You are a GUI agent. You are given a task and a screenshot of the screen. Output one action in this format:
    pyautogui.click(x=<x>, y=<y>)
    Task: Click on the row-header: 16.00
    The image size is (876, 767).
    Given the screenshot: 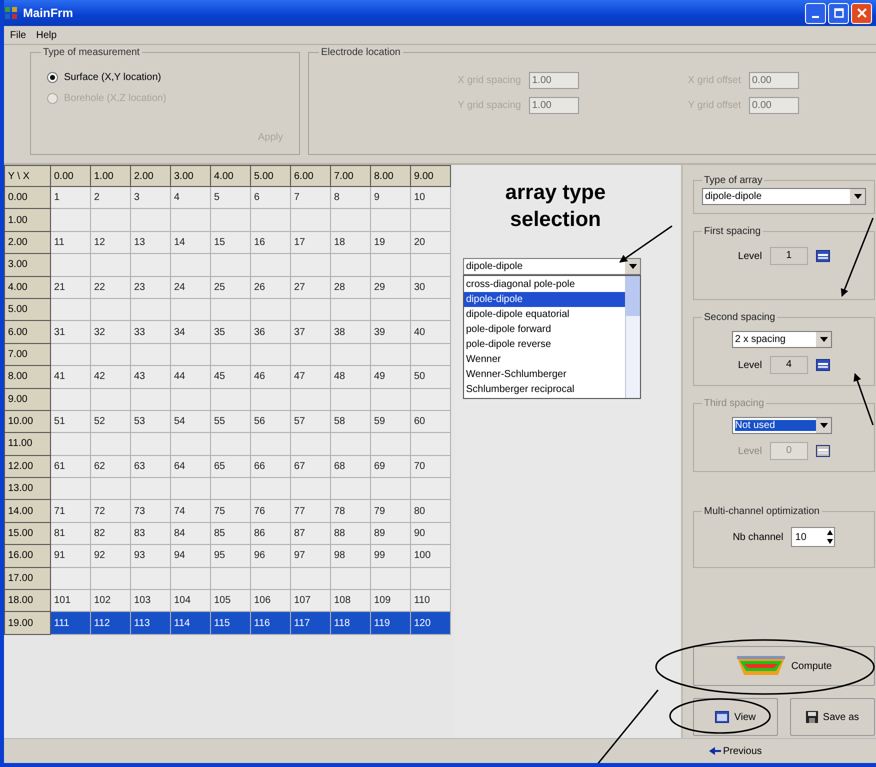 What is the action you would take?
    pyautogui.click(x=27, y=556)
    